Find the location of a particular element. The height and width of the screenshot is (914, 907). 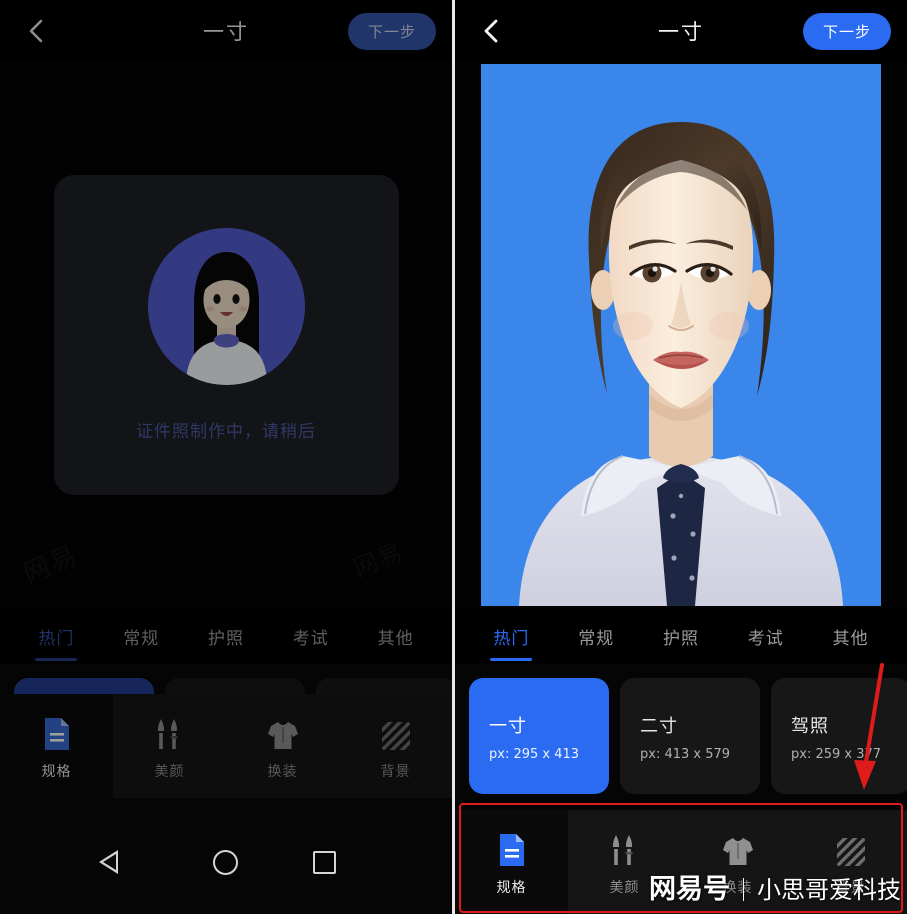

toolbar-item-beauty: 美颜 is located at coordinates (169, 746).